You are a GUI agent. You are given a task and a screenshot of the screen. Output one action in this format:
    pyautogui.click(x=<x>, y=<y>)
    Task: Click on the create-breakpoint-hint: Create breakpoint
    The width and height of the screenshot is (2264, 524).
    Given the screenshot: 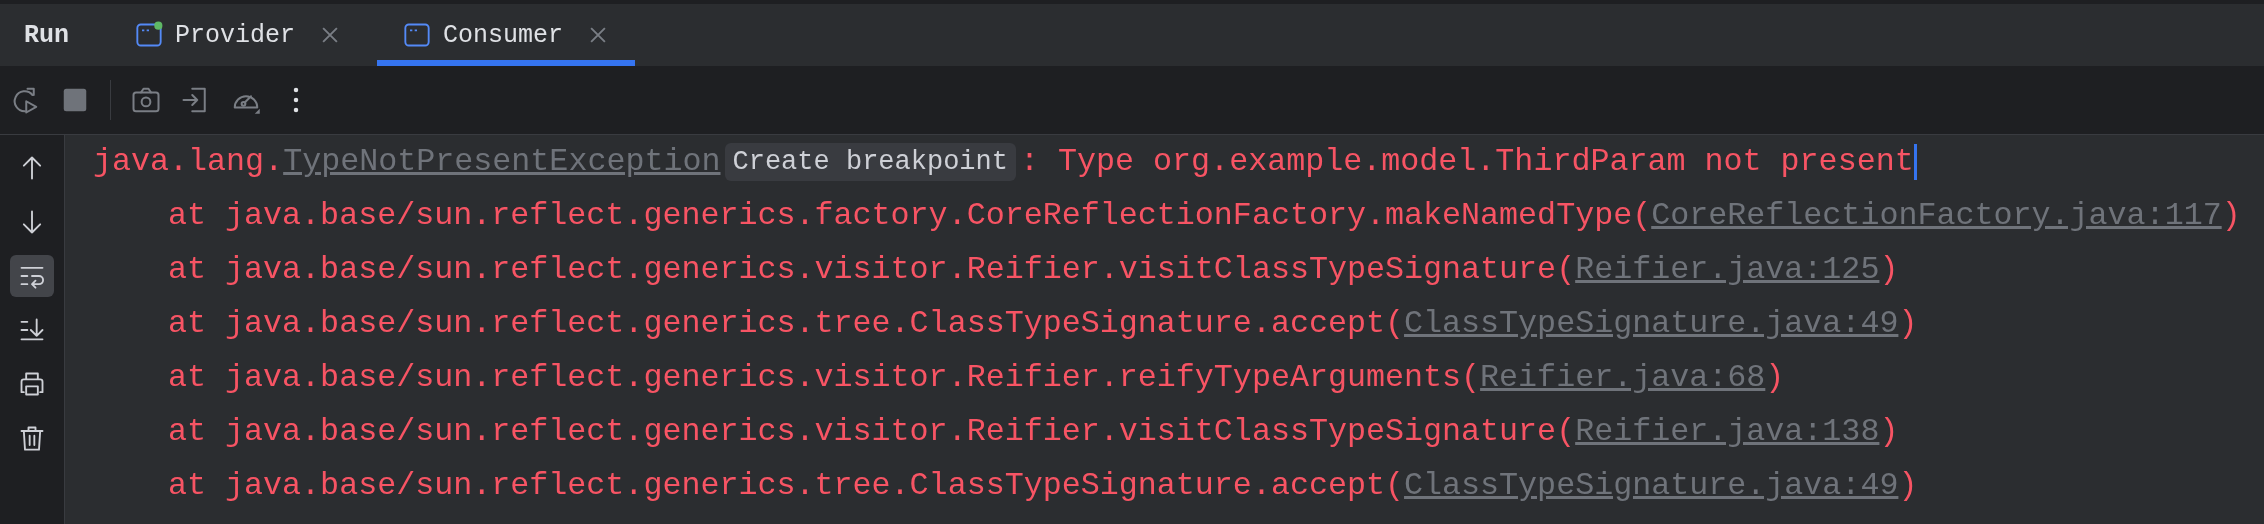 What is the action you would take?
    pyautogui.click(x=870, y=162)
    